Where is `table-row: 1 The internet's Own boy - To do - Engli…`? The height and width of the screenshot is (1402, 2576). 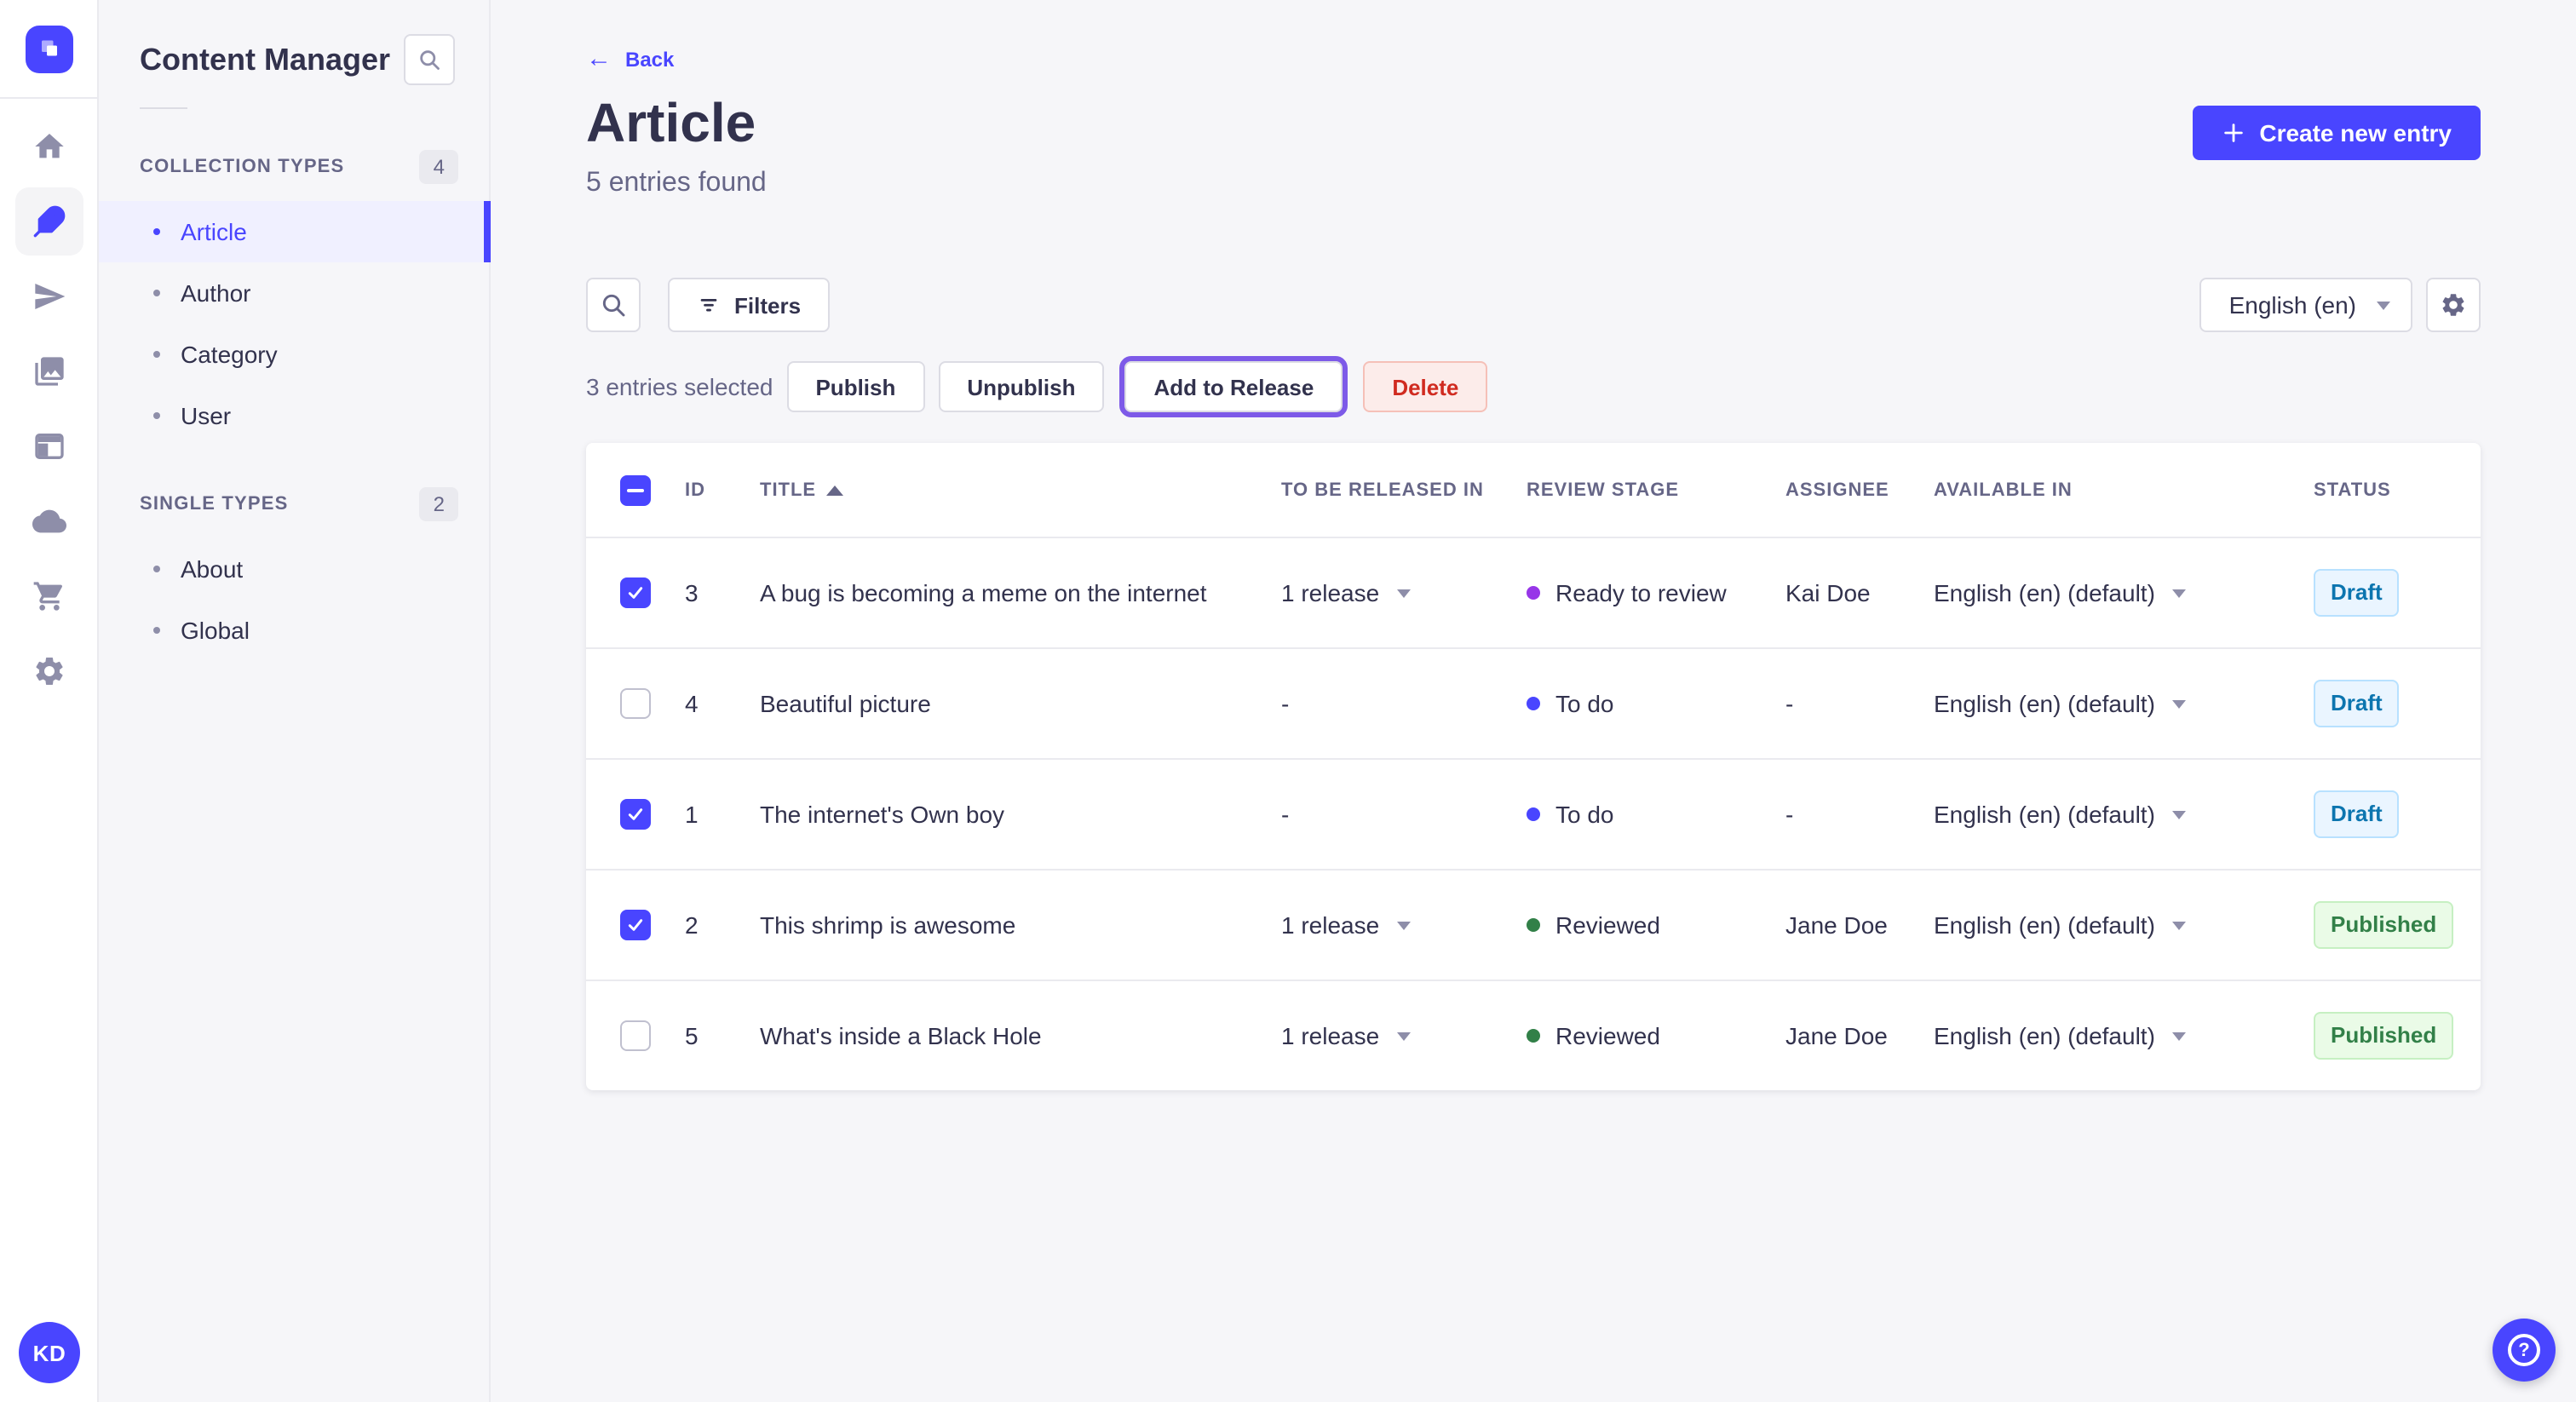
table-row: 1 The internet's Own boy - To do - Engli… is located at coordinates (1534, 813).